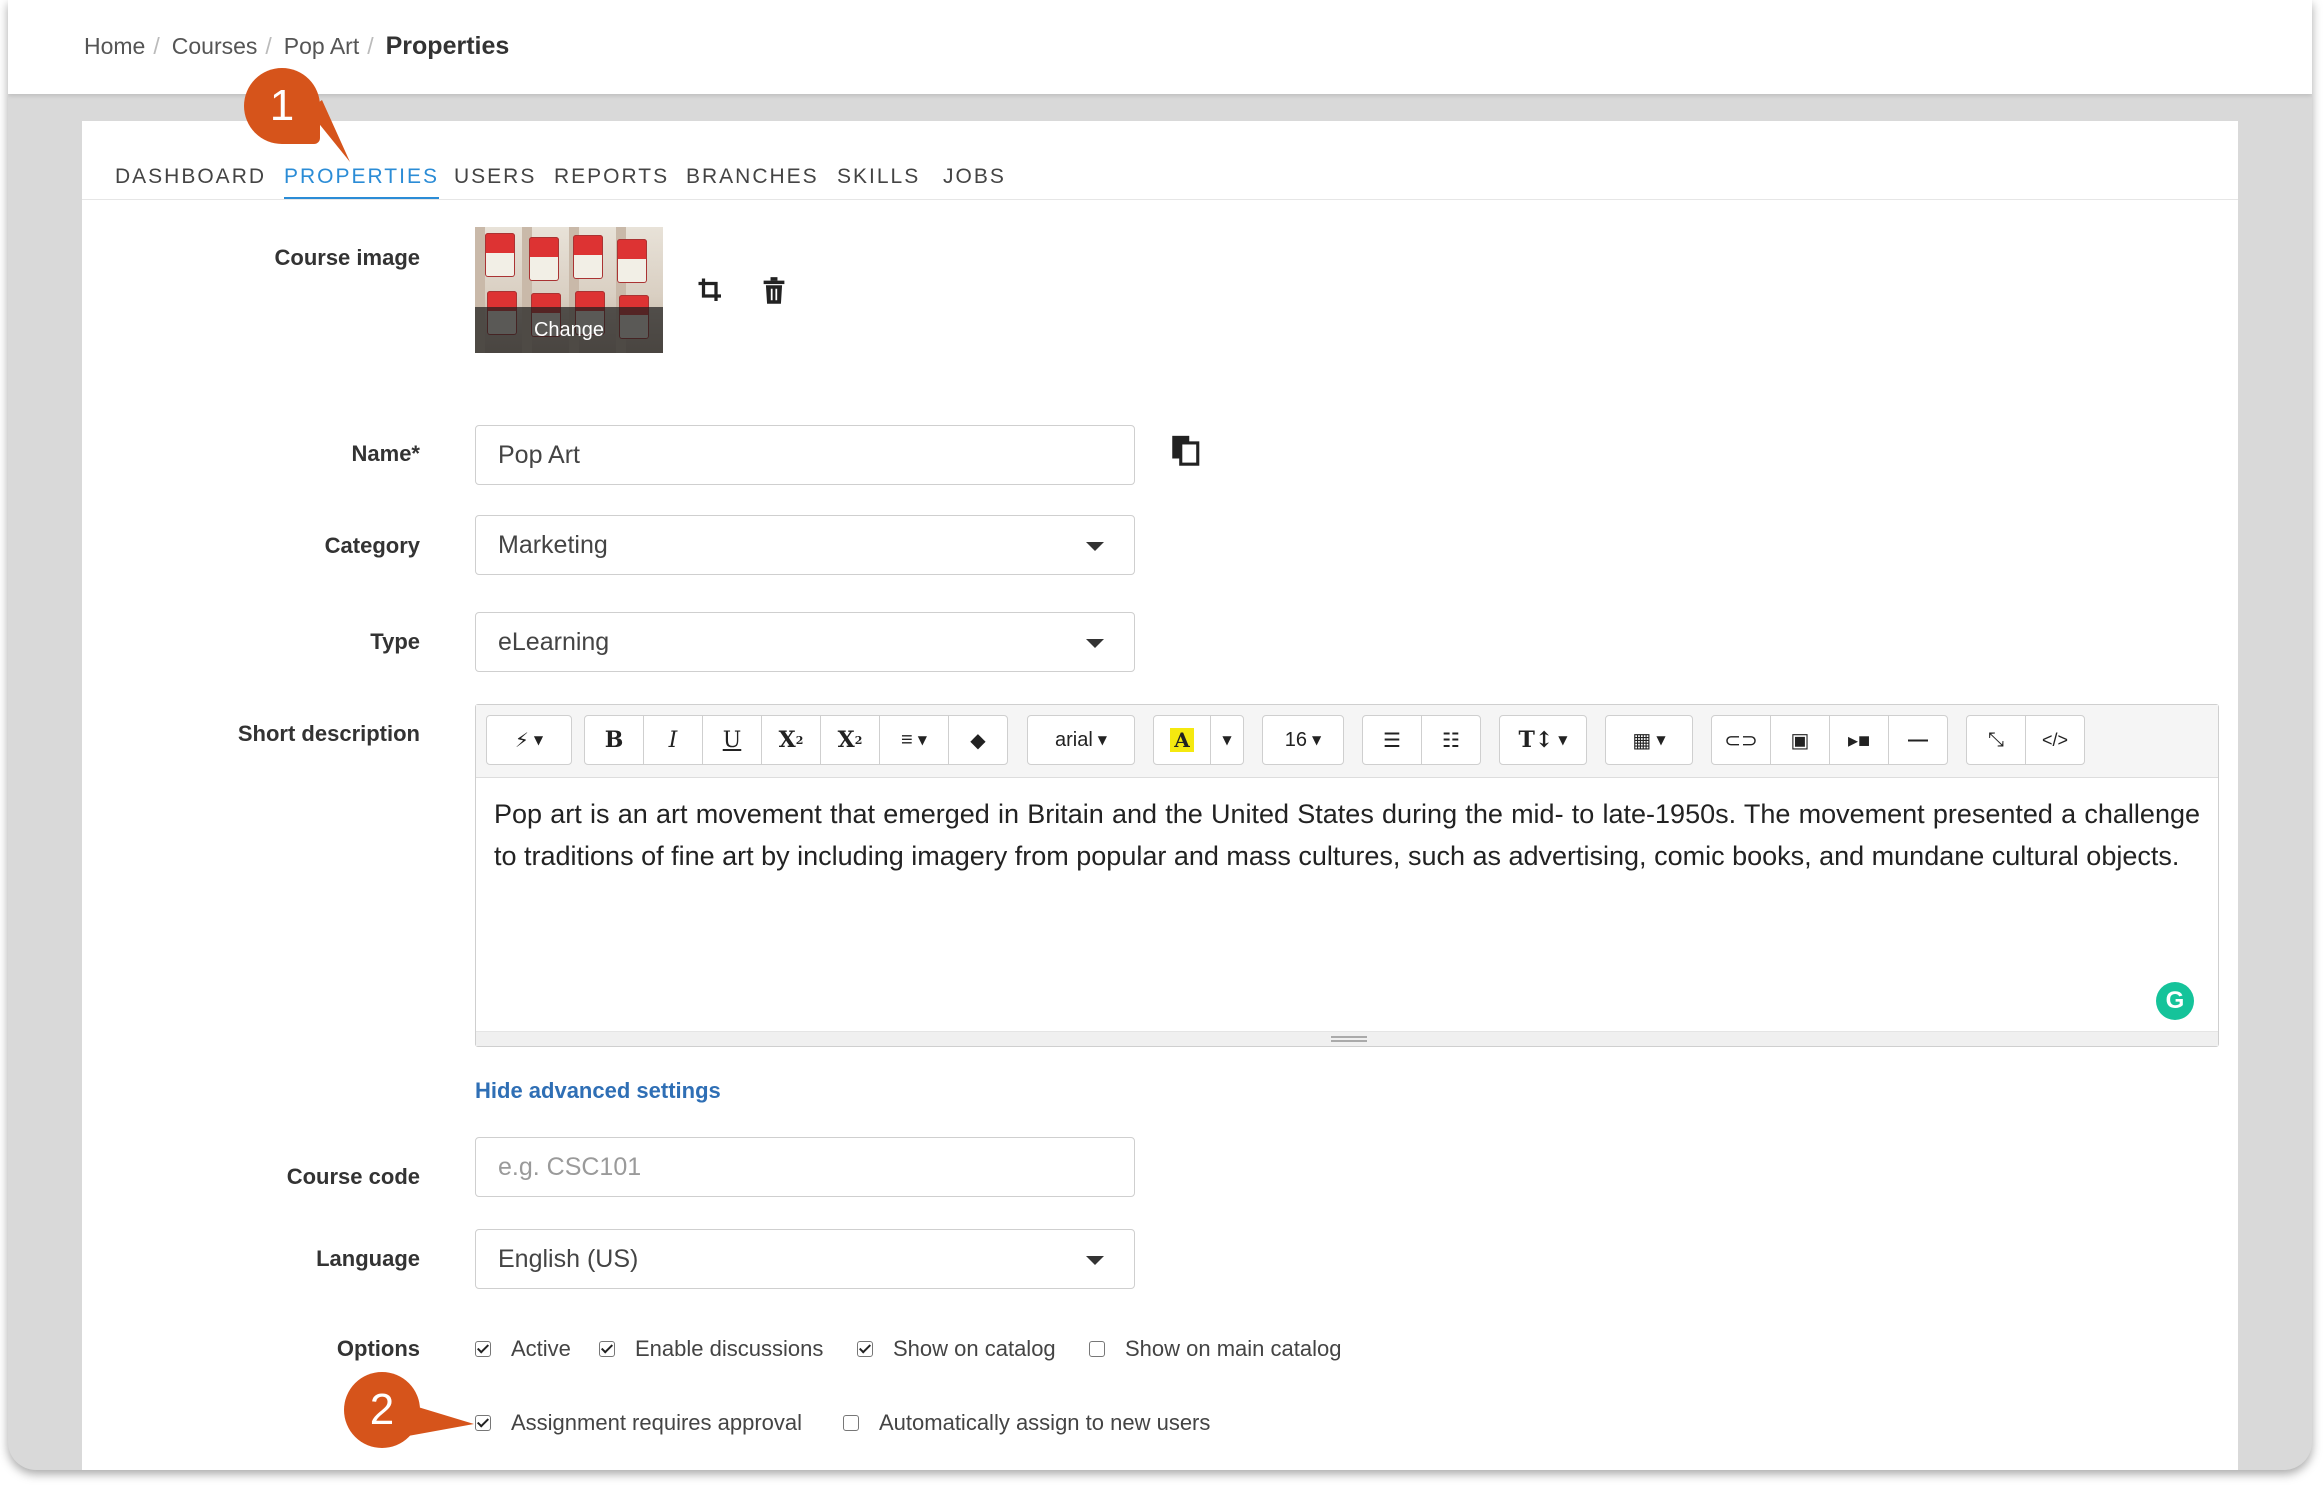 The width and height of the screenshot is (2324, 1488). Describe the element at coordinates (483, 1349) in the screenshot. I see `checkbox-active` at that location.